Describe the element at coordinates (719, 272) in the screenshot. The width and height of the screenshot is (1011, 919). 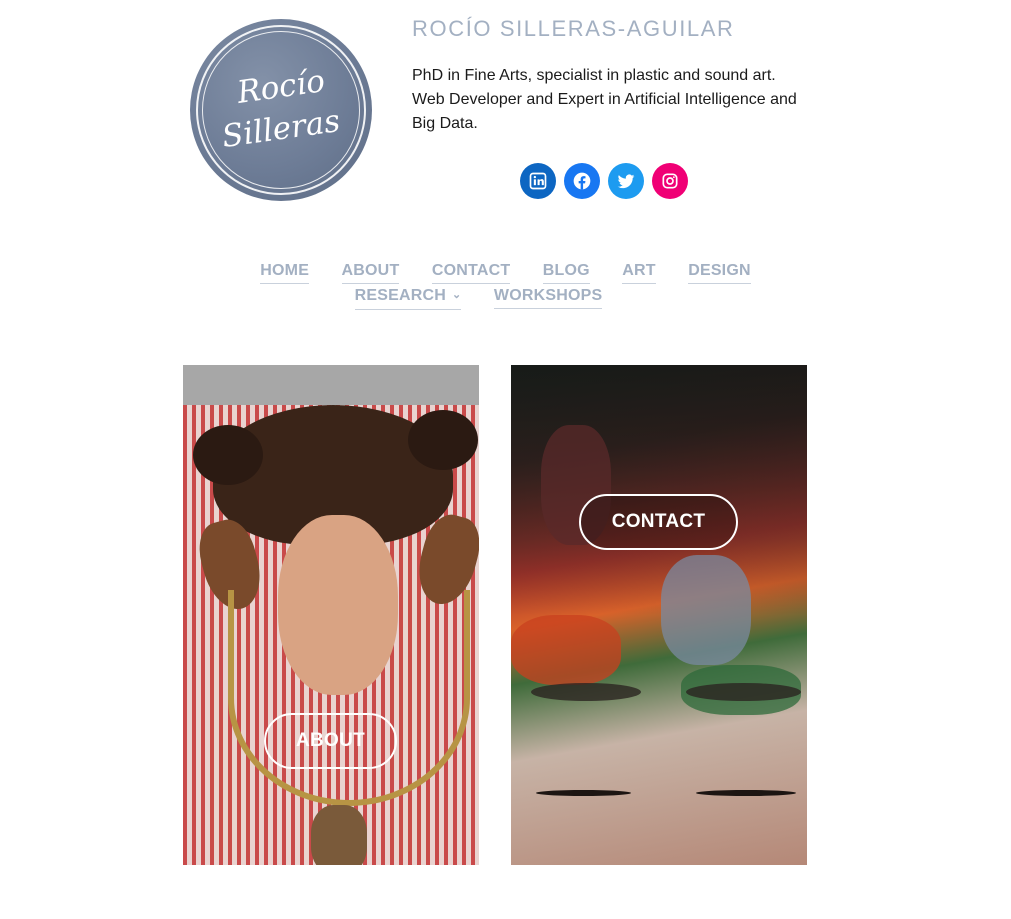
I see `nav-design: DESIGN` at that location.